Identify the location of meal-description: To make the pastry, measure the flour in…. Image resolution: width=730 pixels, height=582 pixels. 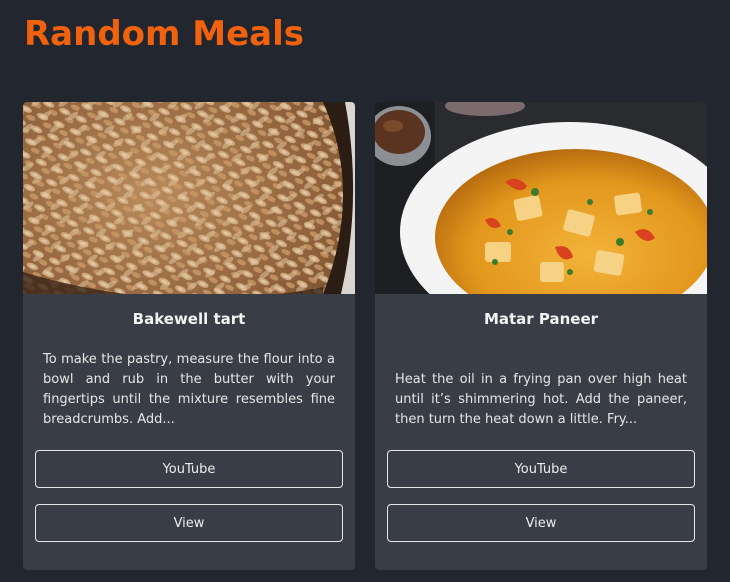
(189, 389).